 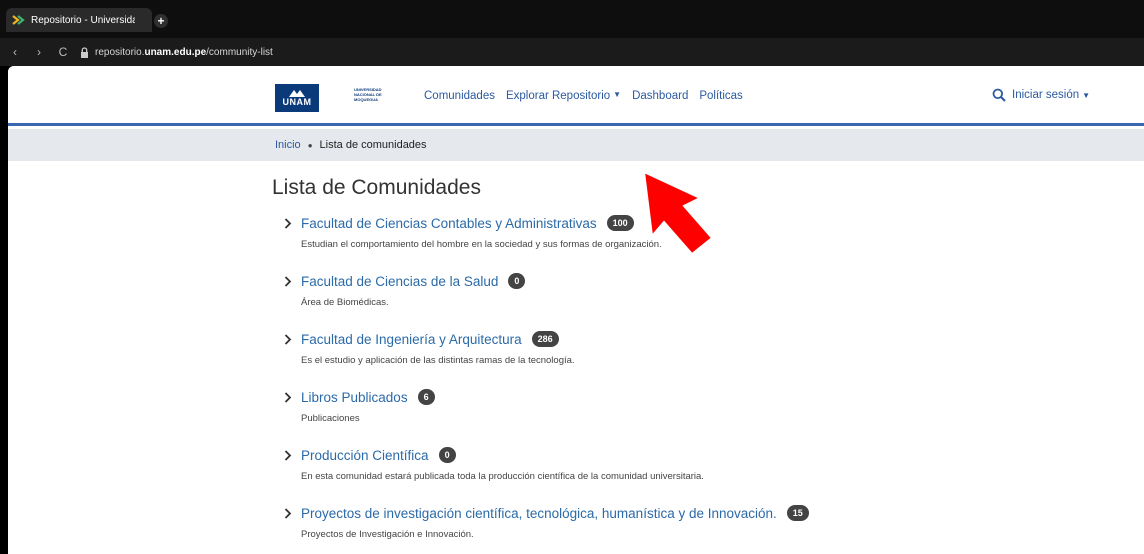 I want to click on browser-tab: Repositorio - Universidad, so click(x=79, y=20).